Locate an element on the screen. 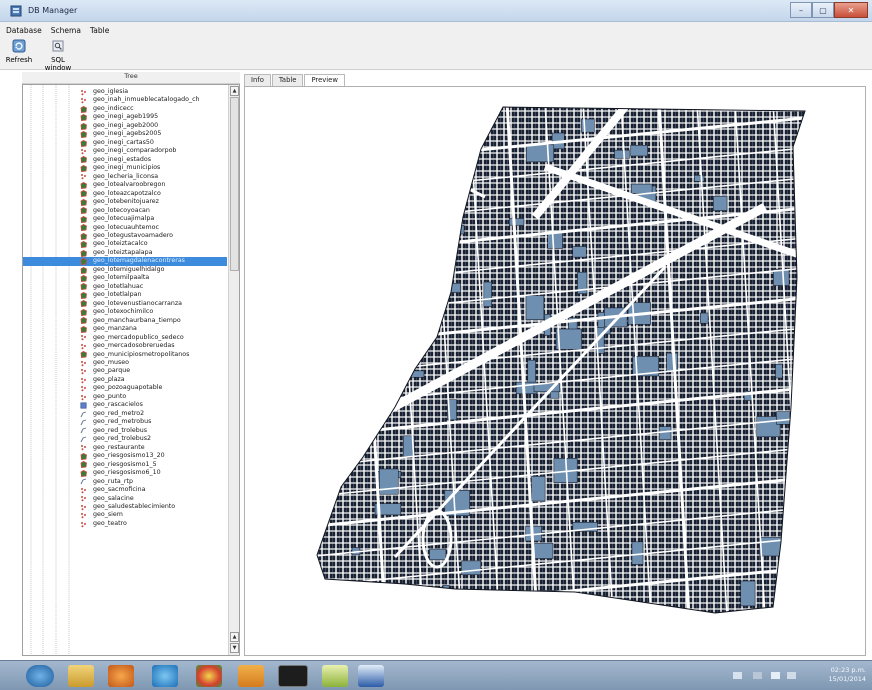 The width and height of the screenshot is (872, 690). tree-item: geo_teatro is located at coordinates (125, 524).